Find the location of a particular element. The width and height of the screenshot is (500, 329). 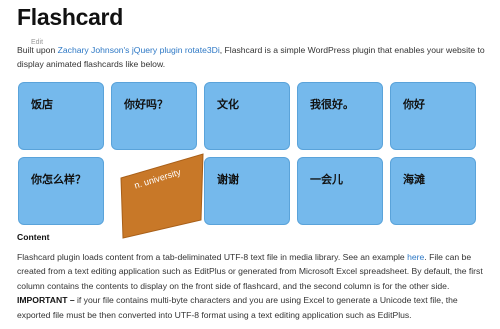

flashcard-text: 文化 is located at coordinates (228, 104).